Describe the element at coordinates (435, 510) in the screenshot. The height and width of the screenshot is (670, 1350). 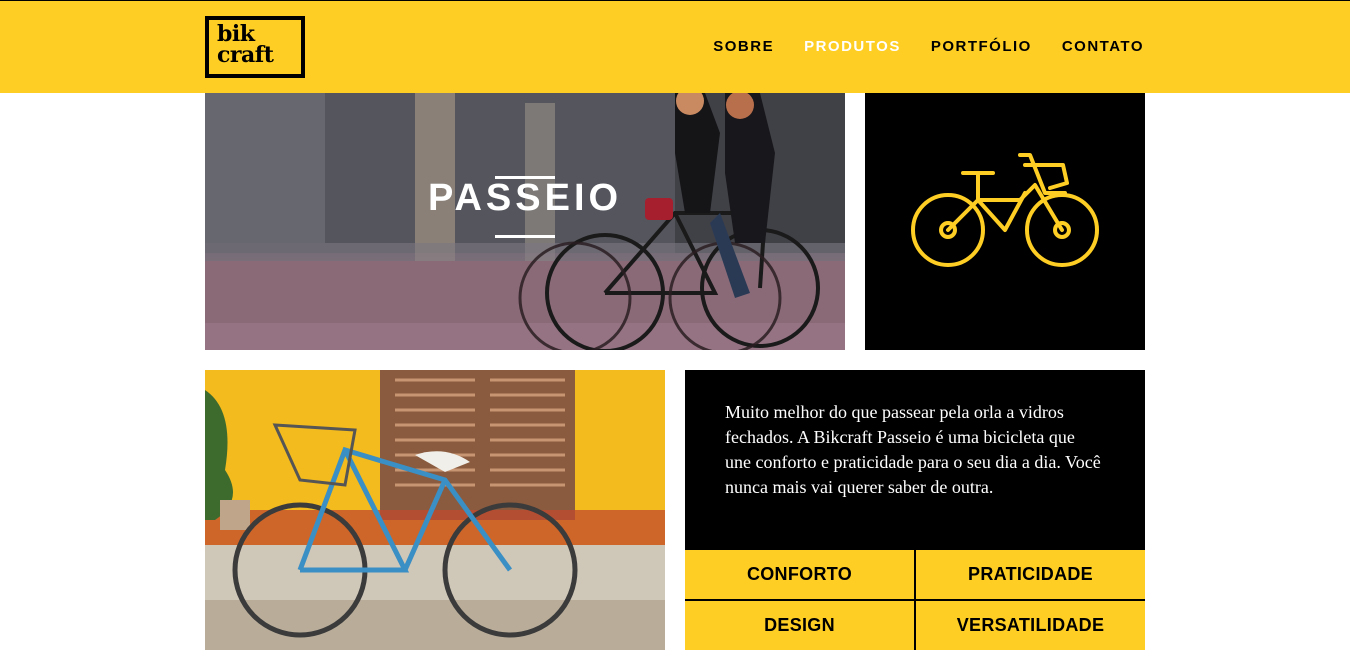
I see `bicycle-photo` at that location.